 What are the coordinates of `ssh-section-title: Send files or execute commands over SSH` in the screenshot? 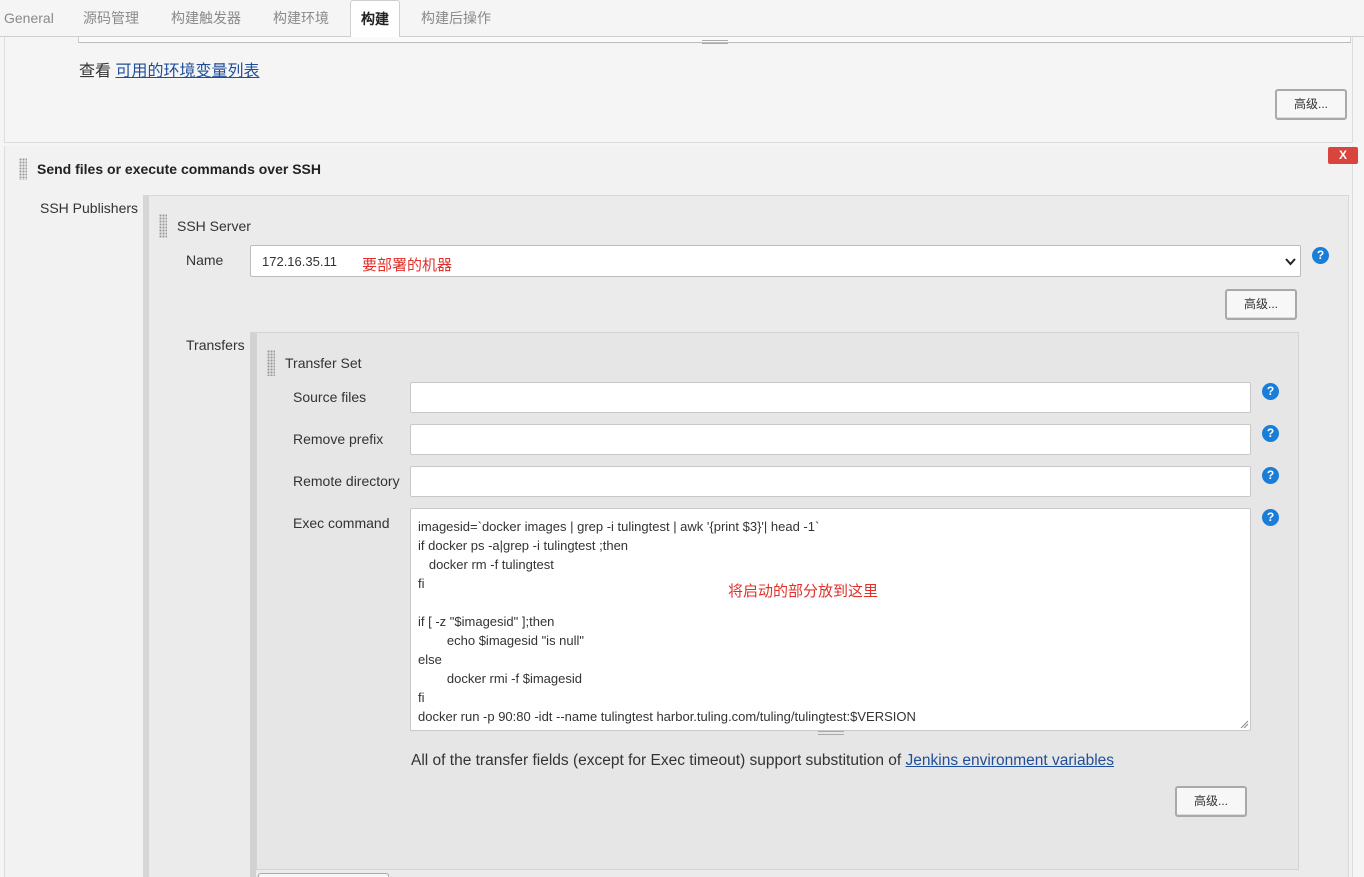 It's located at (179, 169).